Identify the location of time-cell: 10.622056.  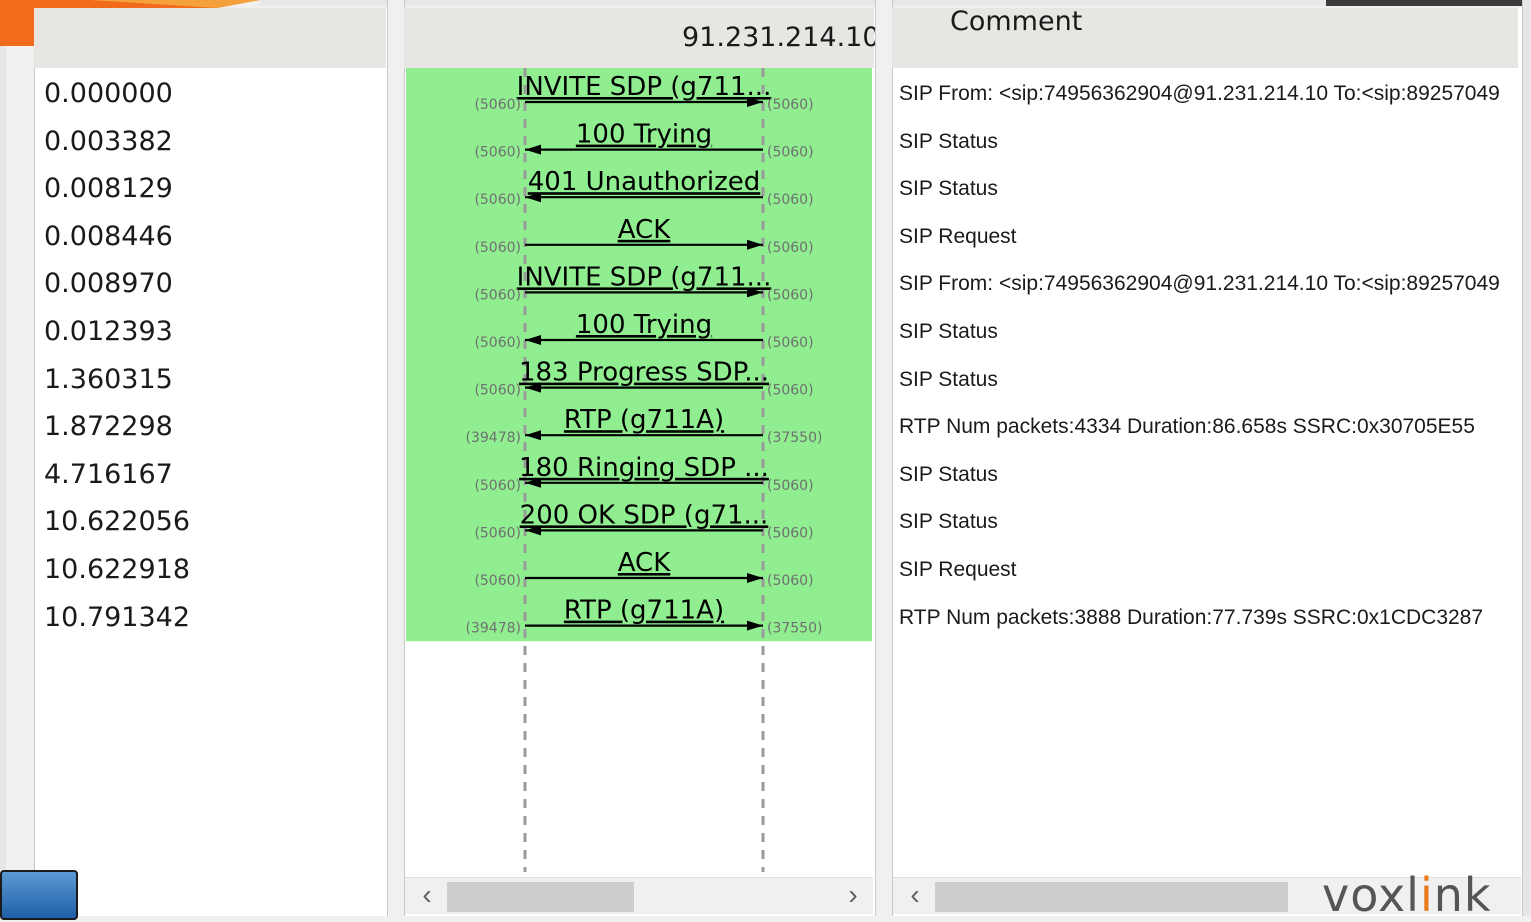
(117, 521).